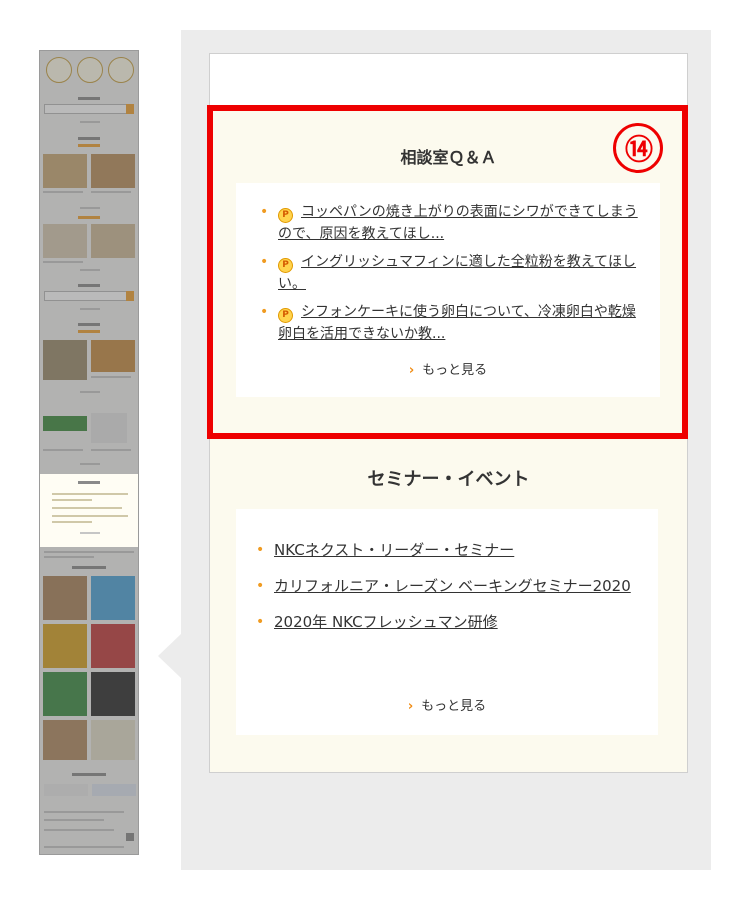  I want to click on seminar-title: セミナー・イベント, so click(448, 479).